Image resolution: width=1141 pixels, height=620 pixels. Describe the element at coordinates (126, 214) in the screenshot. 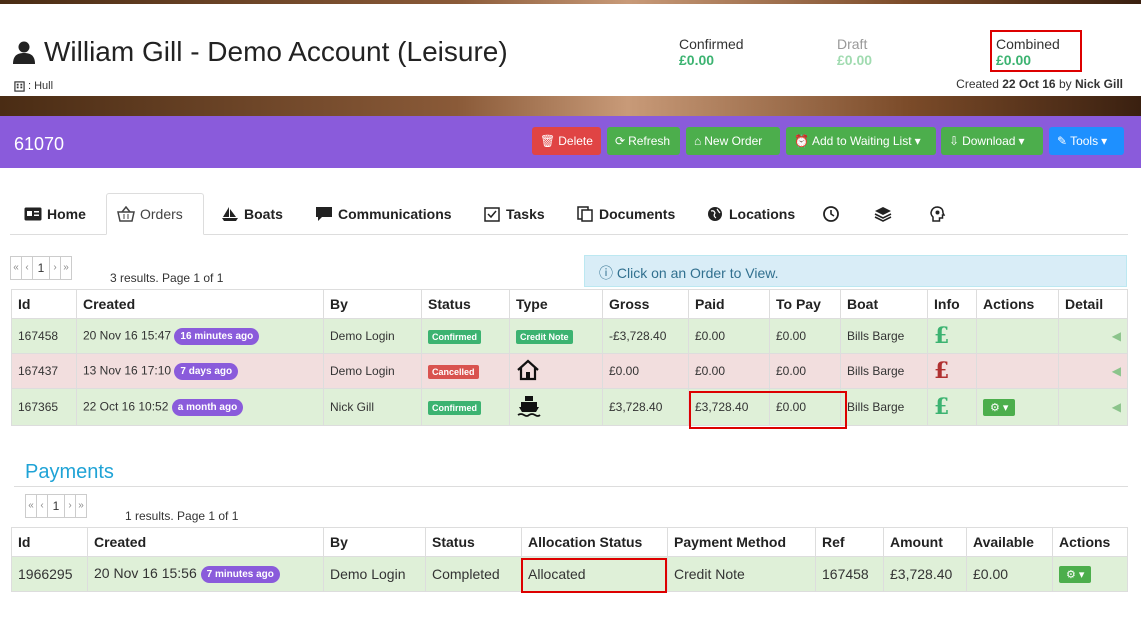

I see `basket-icon` at that location.